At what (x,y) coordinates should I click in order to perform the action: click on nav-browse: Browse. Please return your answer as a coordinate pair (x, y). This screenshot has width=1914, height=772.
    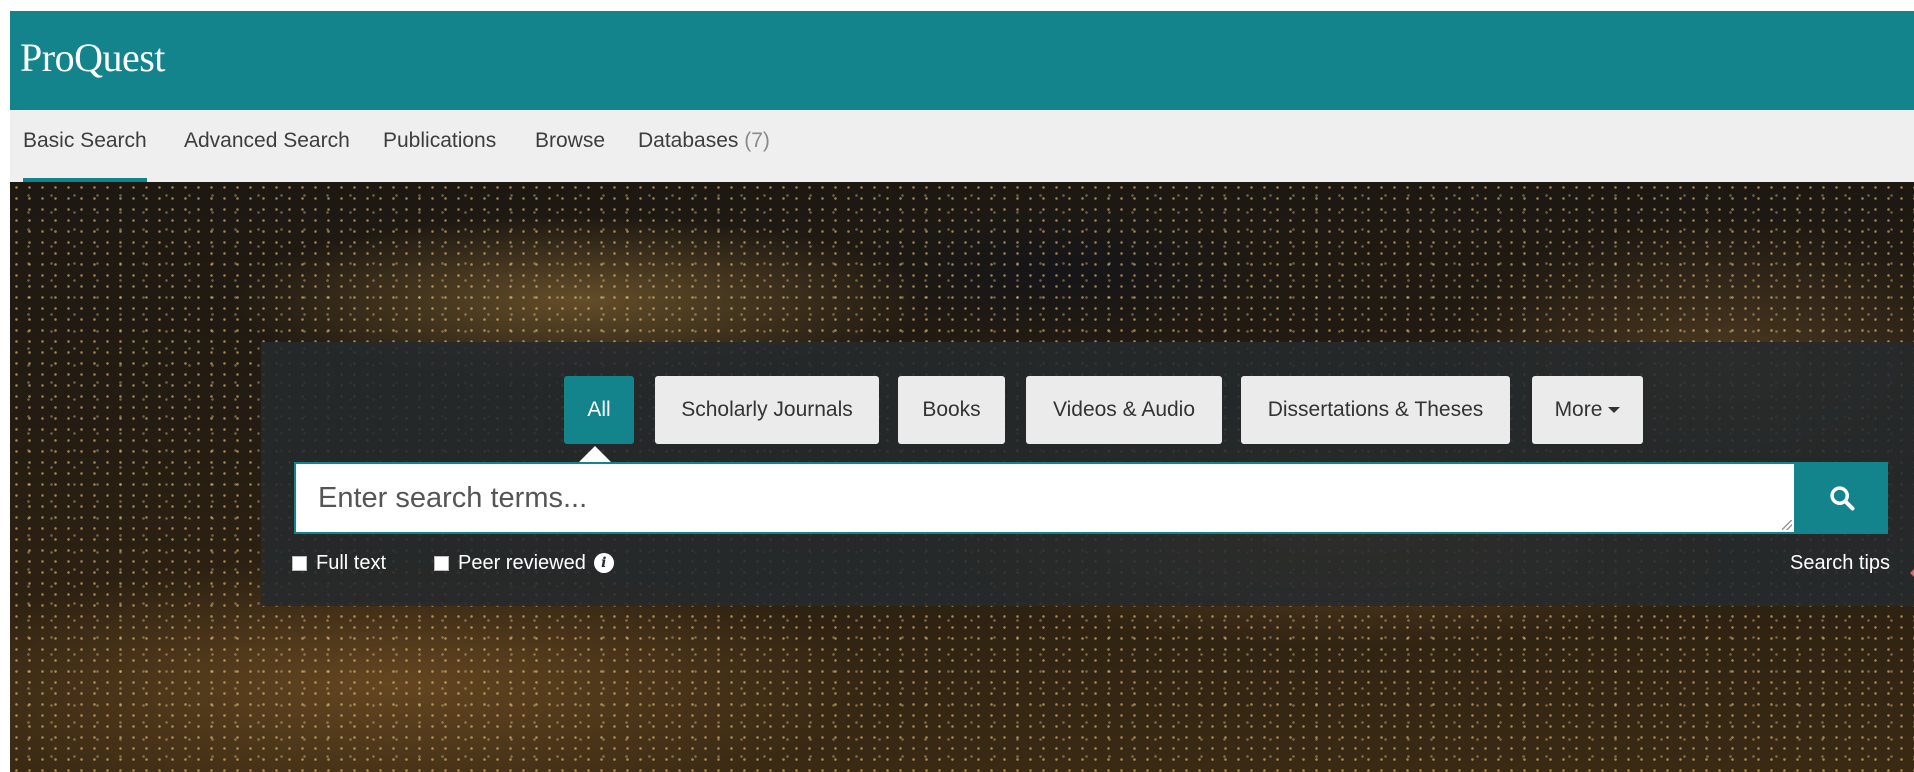
    Looking at the image, I should click on (570, 146).